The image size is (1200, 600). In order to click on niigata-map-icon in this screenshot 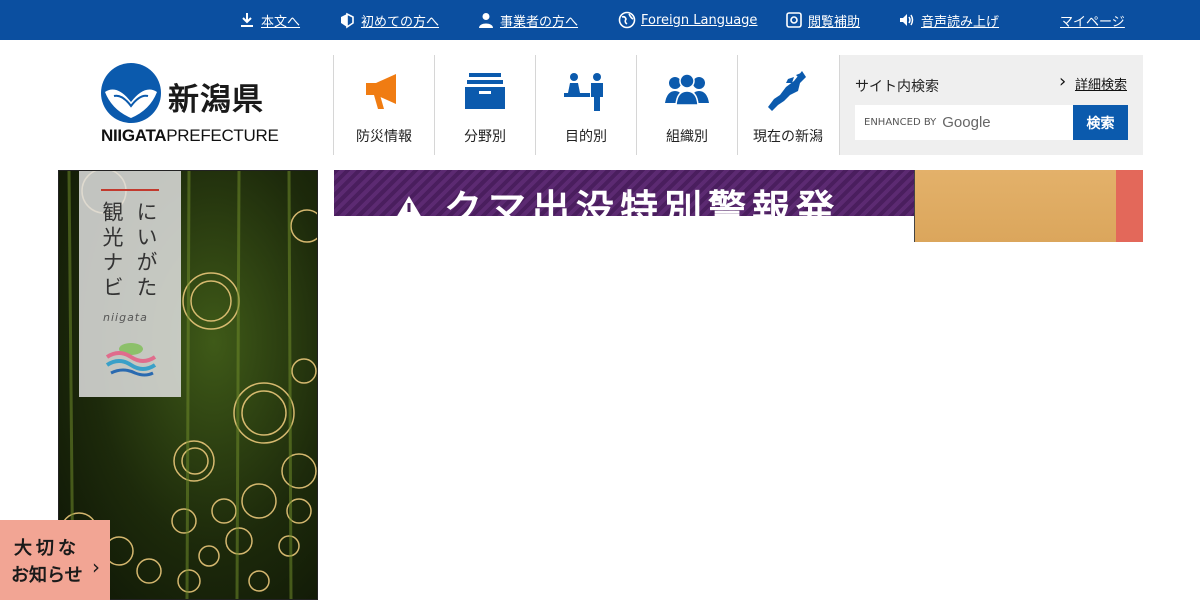, I will do `click(787, 91)`.